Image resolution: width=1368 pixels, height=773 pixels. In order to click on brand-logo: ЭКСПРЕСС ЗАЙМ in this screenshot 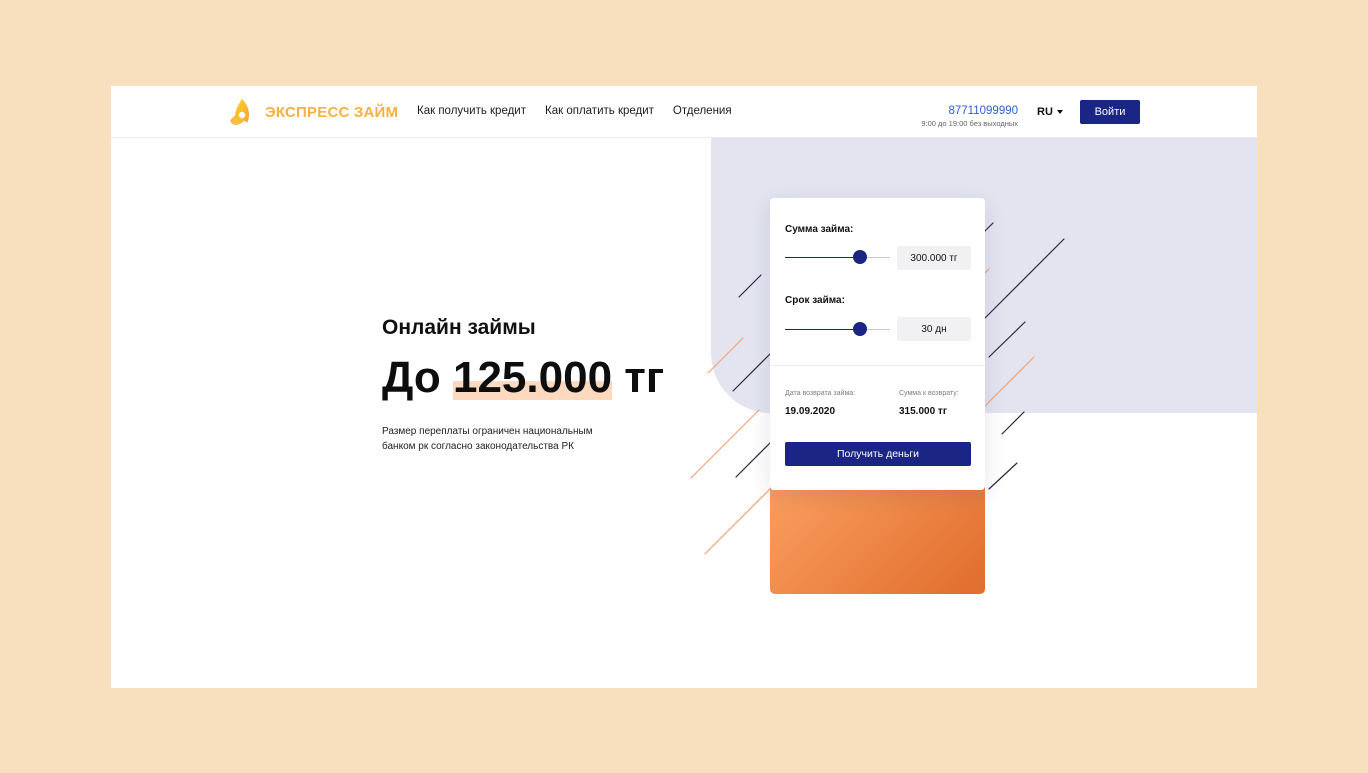, I will do `click(312, 112)`.